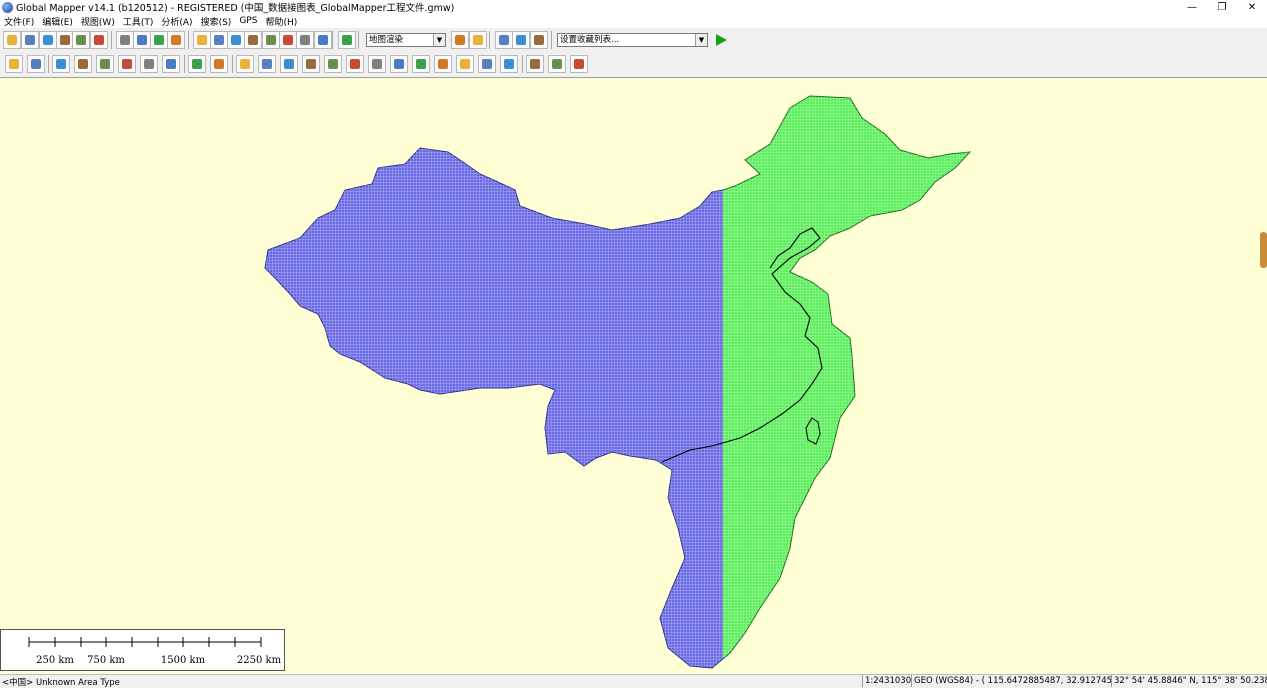  Describe the element at coordinates (1252, 7) in the screenshot. I see `close-button: ✕` at that location.